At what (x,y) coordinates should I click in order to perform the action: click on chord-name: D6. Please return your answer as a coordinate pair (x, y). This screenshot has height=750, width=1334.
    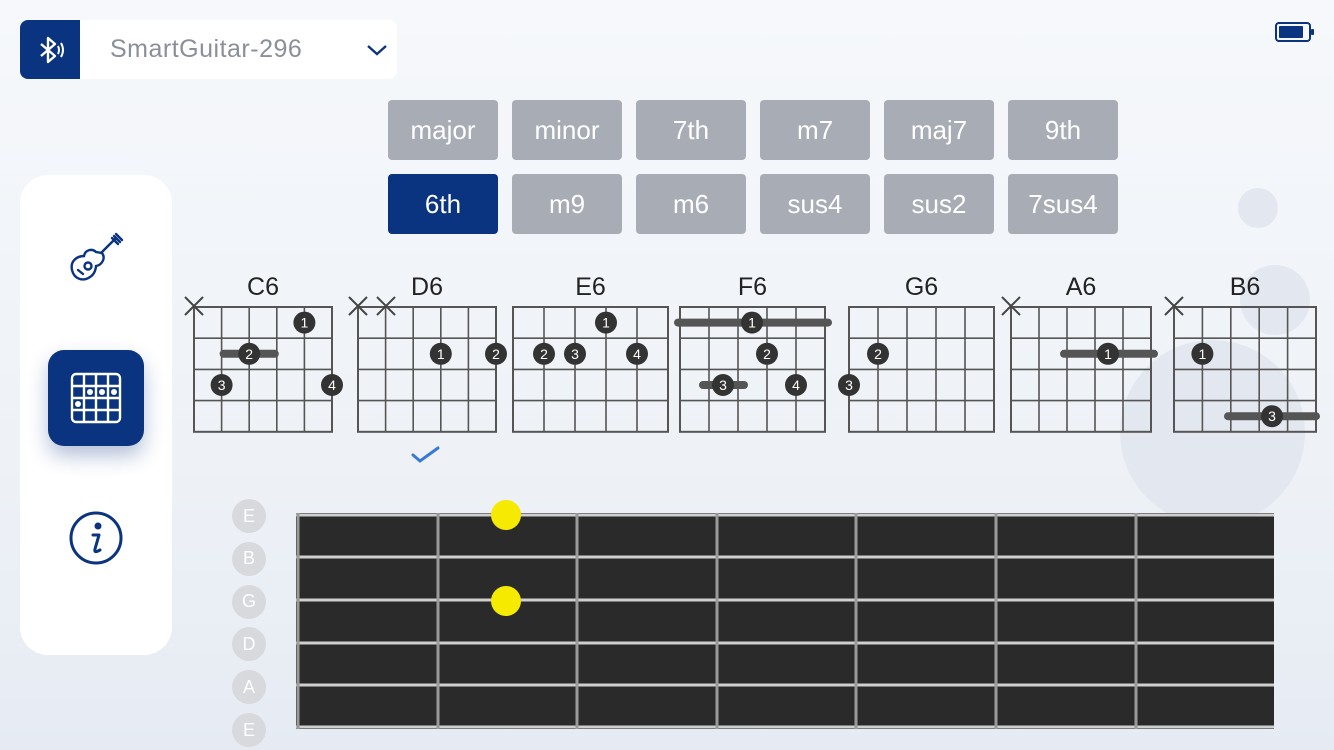
    Looking at the image, I should click on (427, 287).